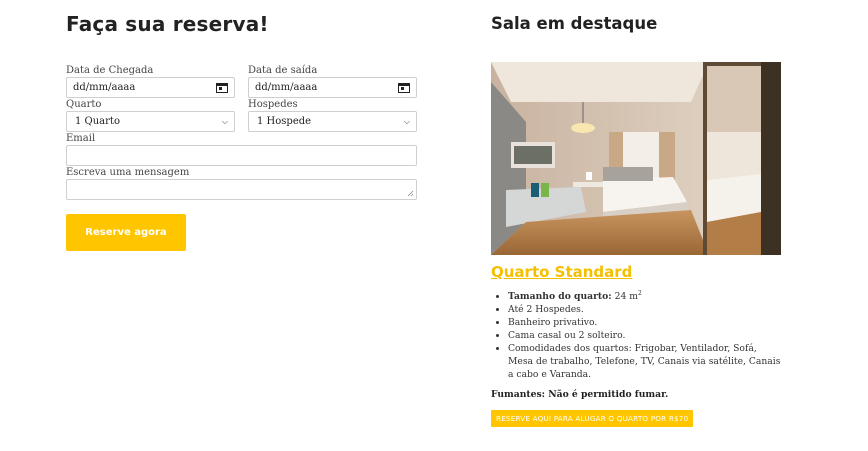 Image resolution: width=868 pixels, height=451 pixels. I want to click on guests-label: Hospedes, so click(273, 104).